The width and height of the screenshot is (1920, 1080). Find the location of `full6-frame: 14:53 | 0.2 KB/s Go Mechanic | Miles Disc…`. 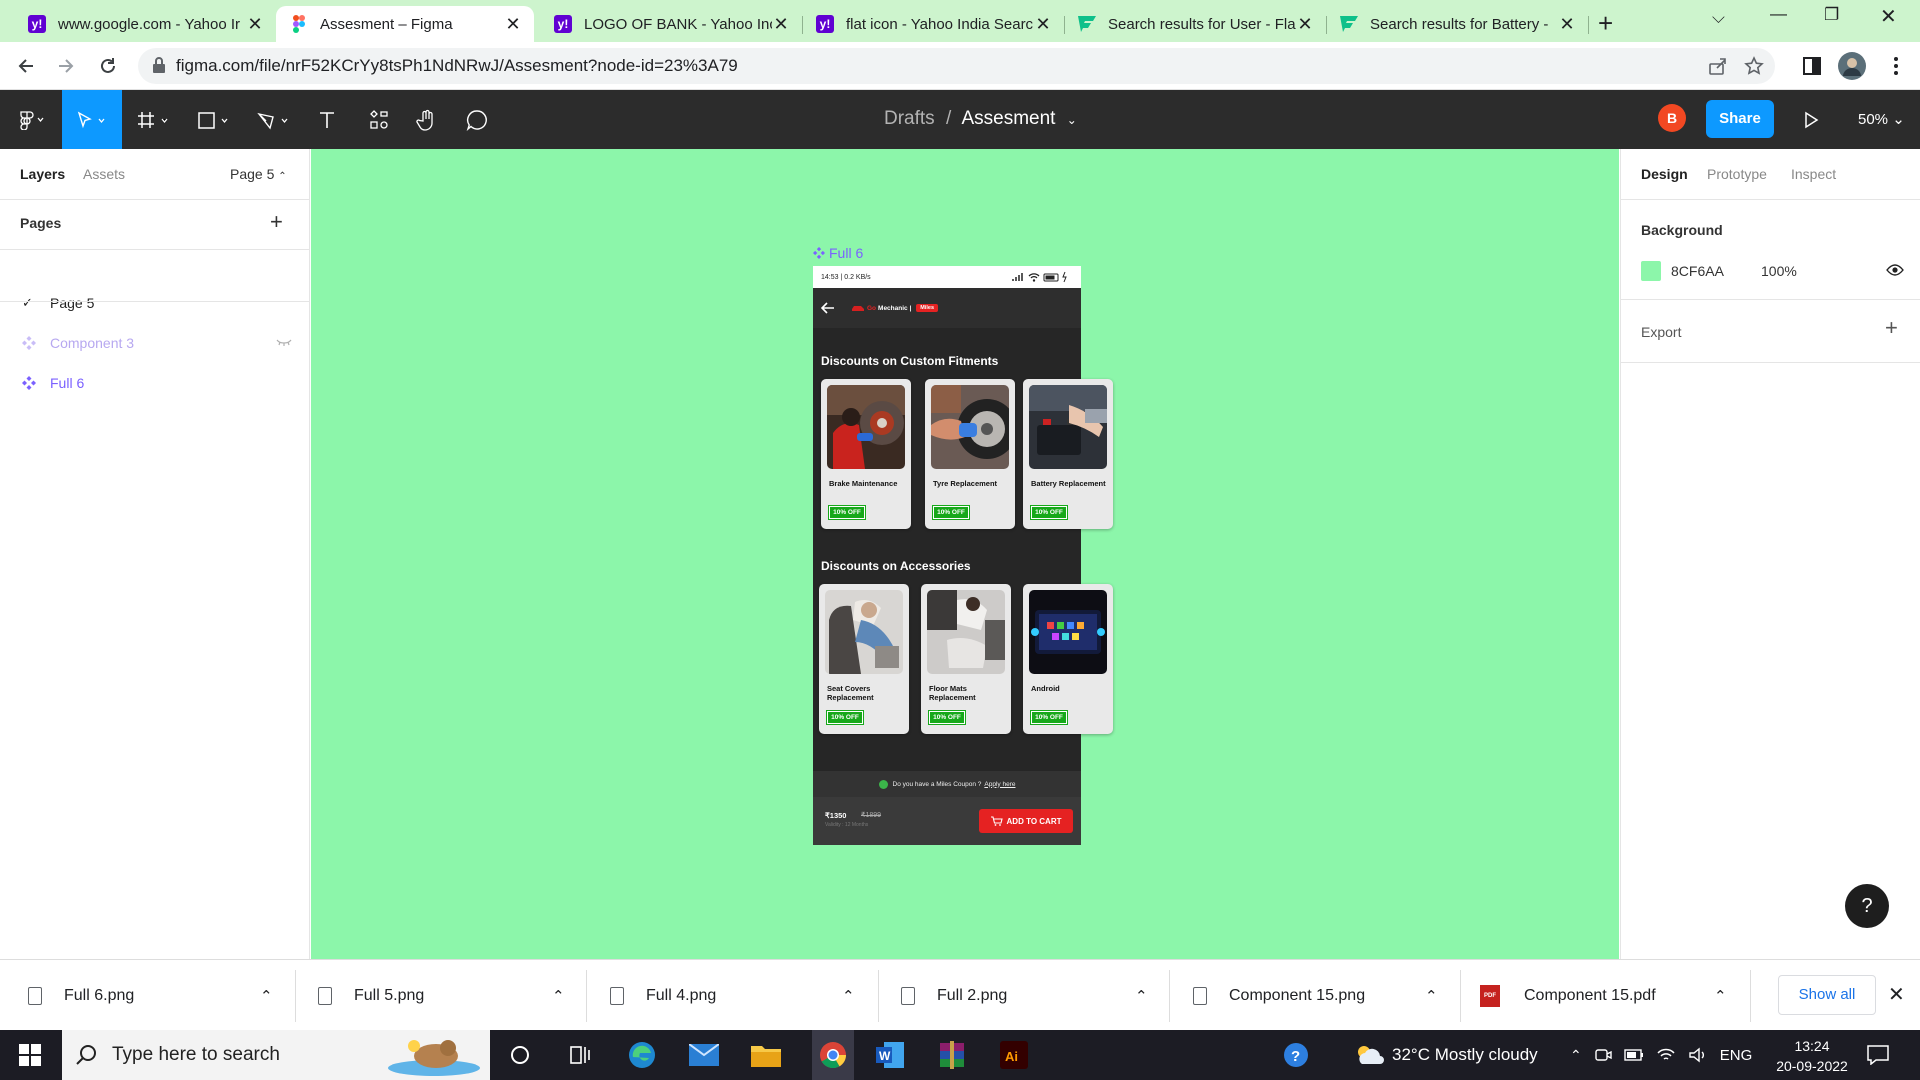

full6-frame: 14:53 | 0.2 KB/s Go Mechanic | Miles Disc… is located at coordinates (963, 555).